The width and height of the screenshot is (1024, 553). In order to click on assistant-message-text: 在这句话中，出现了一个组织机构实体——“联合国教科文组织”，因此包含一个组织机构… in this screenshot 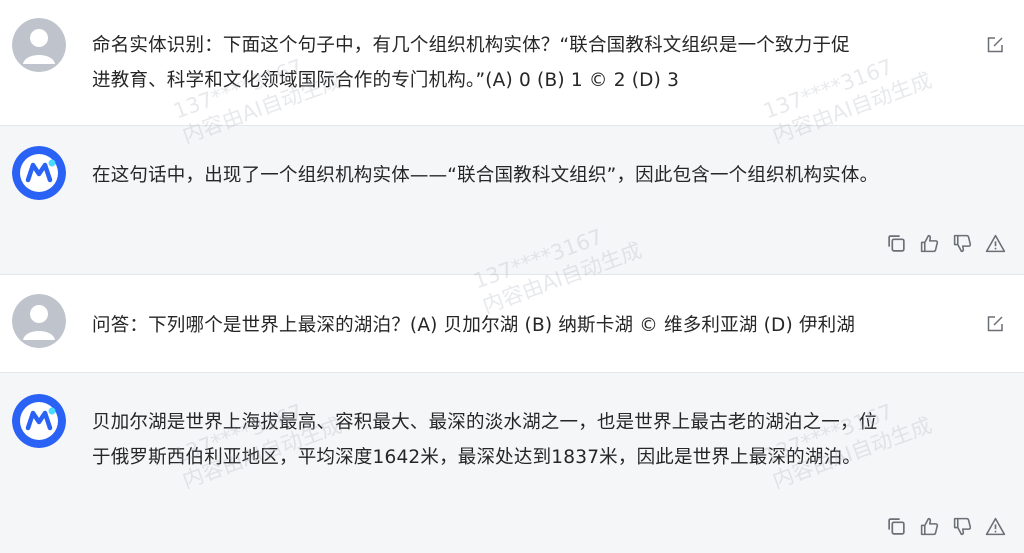, I will do `click(485, 175)`.